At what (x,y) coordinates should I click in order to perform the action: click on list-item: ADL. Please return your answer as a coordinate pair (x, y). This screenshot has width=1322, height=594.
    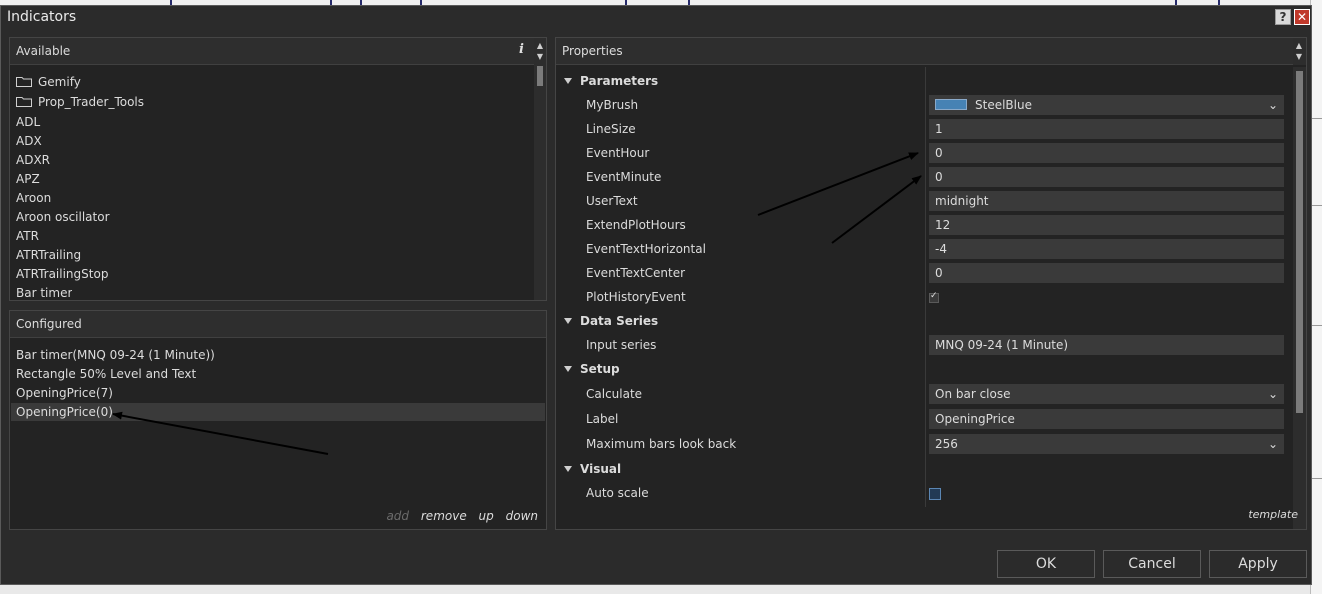
    Looking at the image, I should click on (28, 122).